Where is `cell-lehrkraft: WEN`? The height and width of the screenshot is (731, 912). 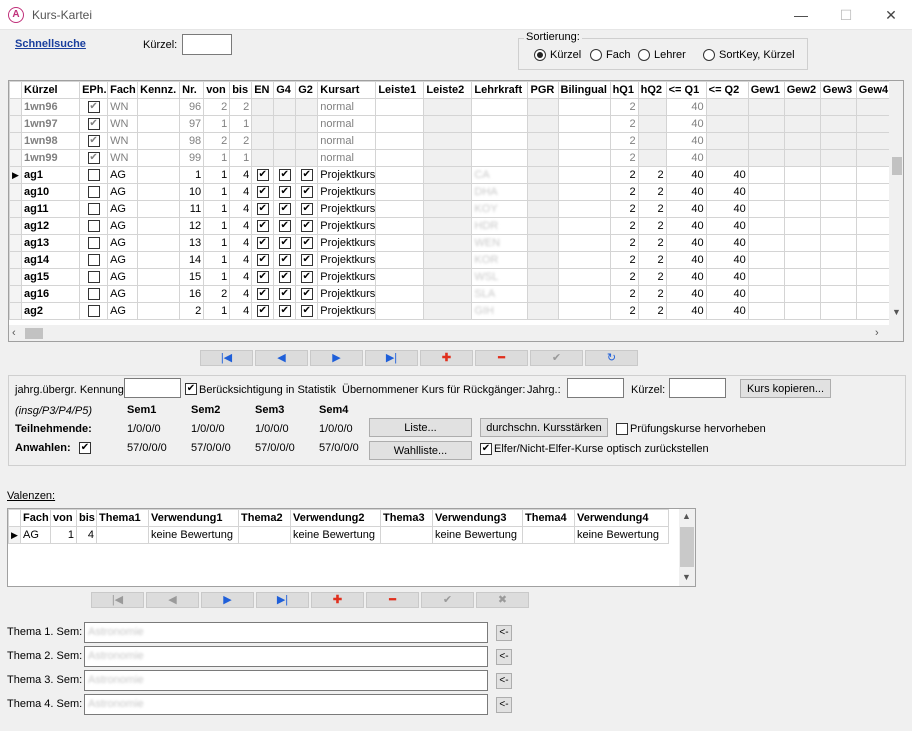
cell-lehrkraft: WEN is located at coordinates (500, 243).